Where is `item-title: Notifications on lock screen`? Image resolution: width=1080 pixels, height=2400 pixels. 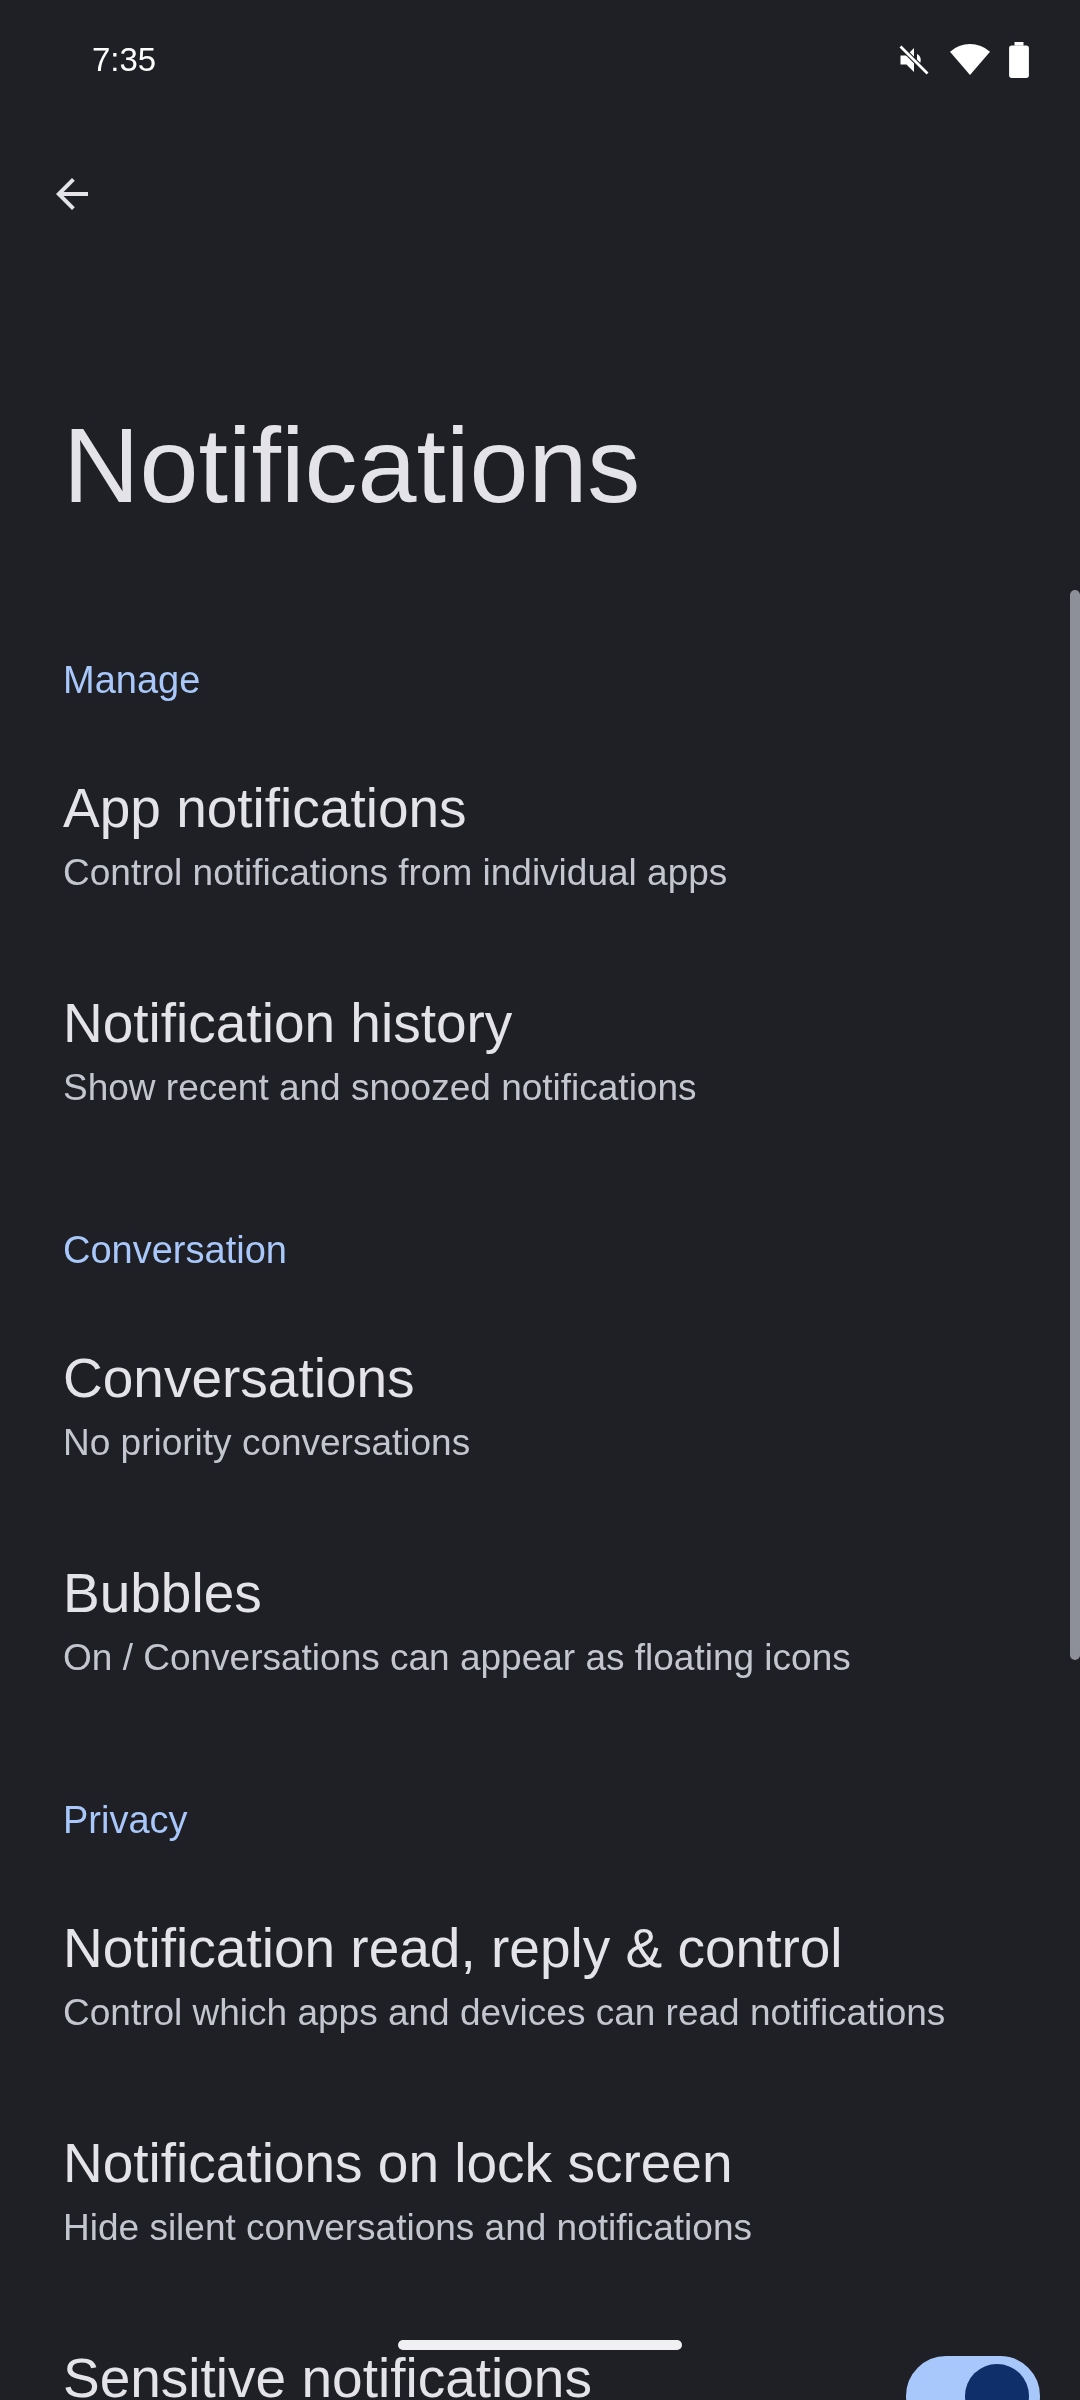
item-title: Notifications on lock screen is located at coordinates (398, 2163).